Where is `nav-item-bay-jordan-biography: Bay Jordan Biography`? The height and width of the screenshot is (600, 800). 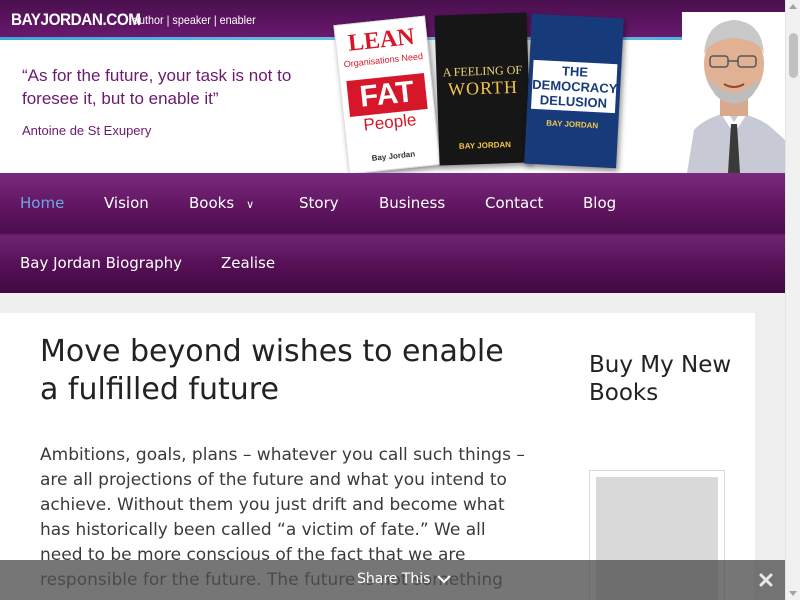 nav-item-bay-jordan-biography: Bay Jordan Biography is located at coordinates (101, 263).